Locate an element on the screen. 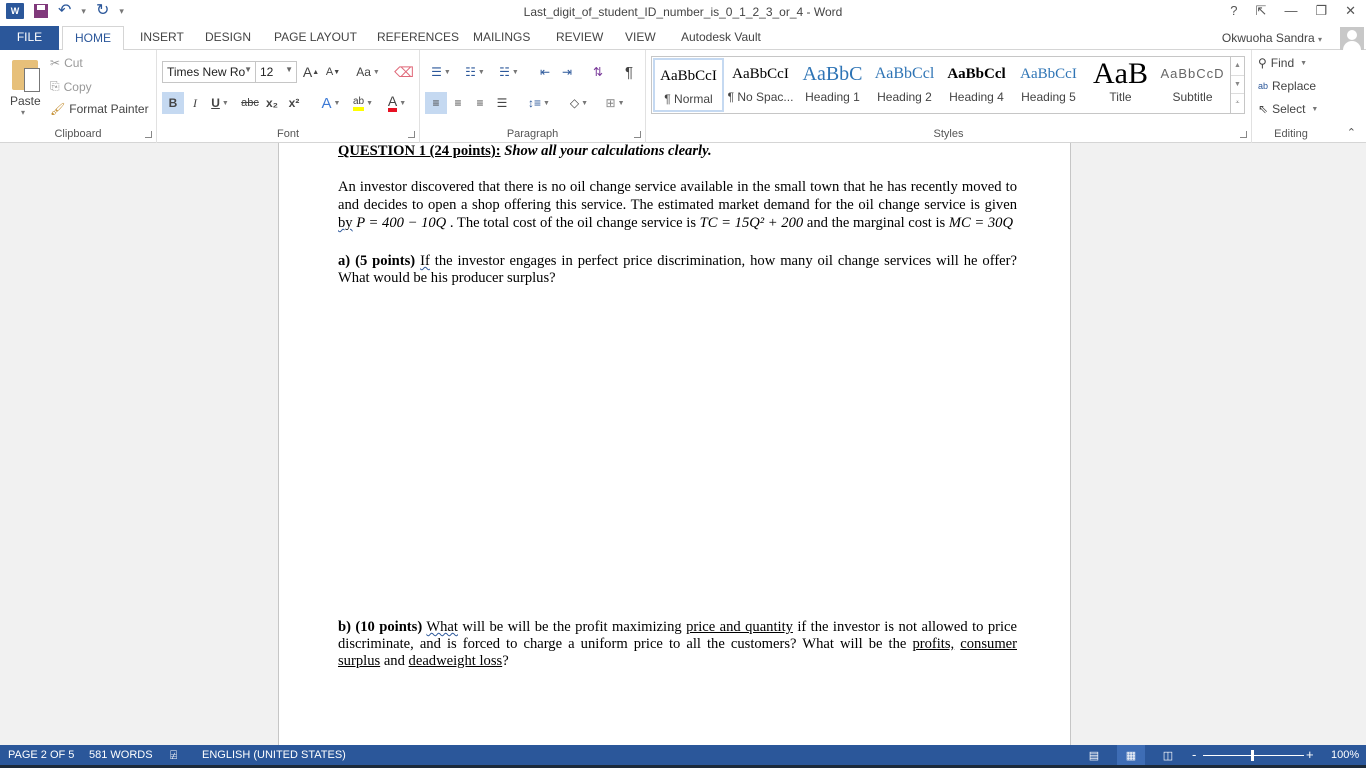 This screenshot has height=768, width=1366. increase-indent-button: ⇥ is located at coordinates (567, 72).